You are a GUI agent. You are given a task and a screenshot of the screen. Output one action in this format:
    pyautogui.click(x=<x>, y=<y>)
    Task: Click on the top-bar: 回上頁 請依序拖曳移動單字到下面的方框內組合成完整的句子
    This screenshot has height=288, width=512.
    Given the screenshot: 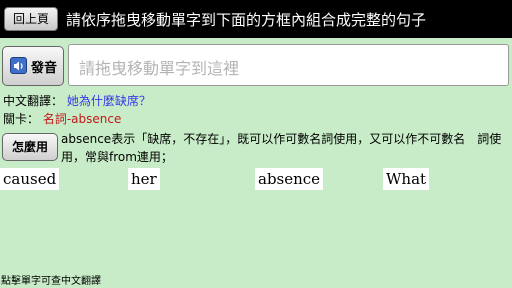 What is the action you would take?
    pyautogui.click(x=256, y=19)
    